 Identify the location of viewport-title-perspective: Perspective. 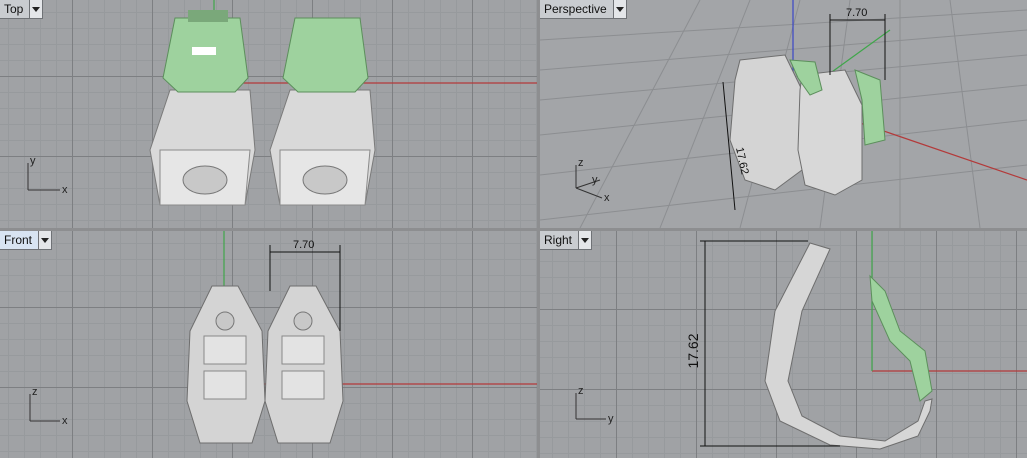
(576, 9).